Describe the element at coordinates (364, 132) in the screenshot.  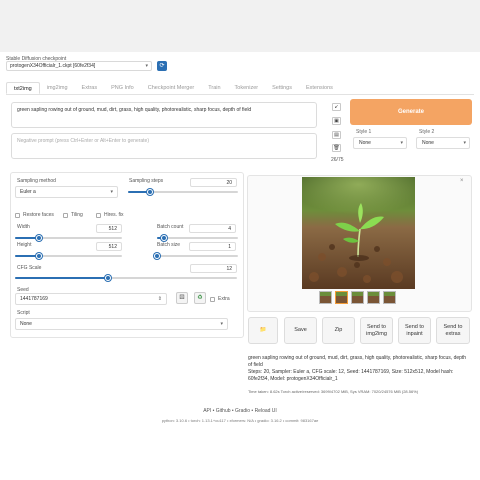
I see `style1-label: Style 1` at that location.